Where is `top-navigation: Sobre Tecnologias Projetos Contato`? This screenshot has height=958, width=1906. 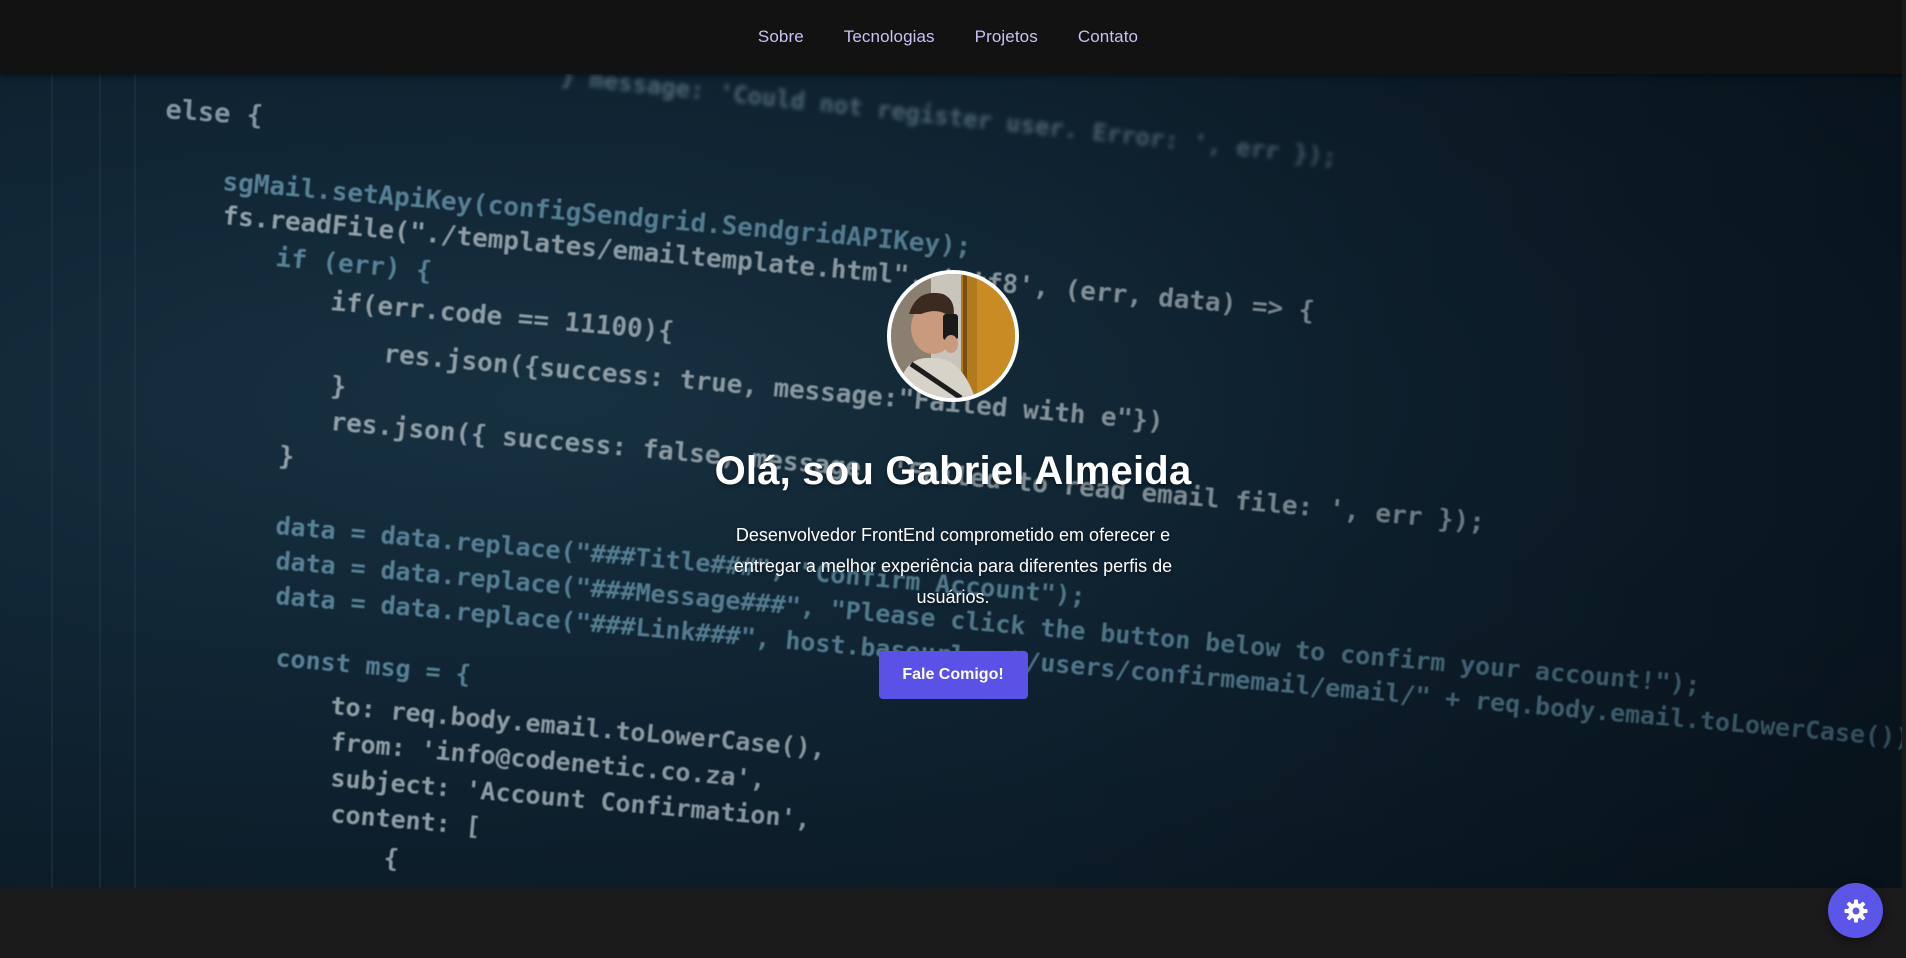 top-navigation: Sobre Tecnologias Projetos Contato is located at coordinates (953, 37).